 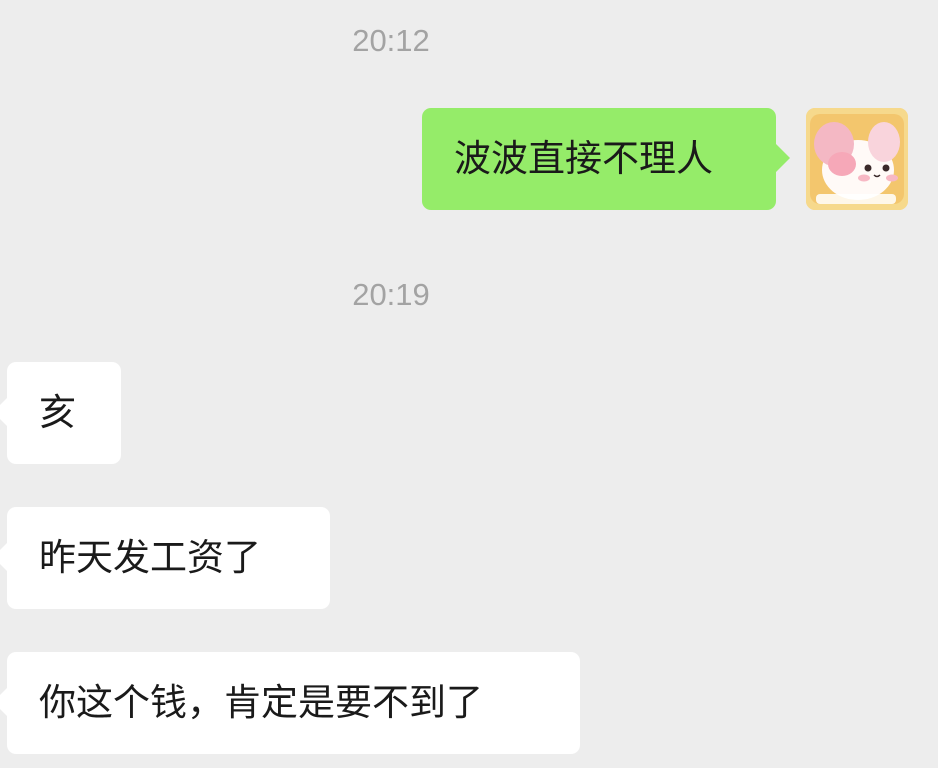 I want to click on message-timestamp: 20:19, so click(x=391, y=294).